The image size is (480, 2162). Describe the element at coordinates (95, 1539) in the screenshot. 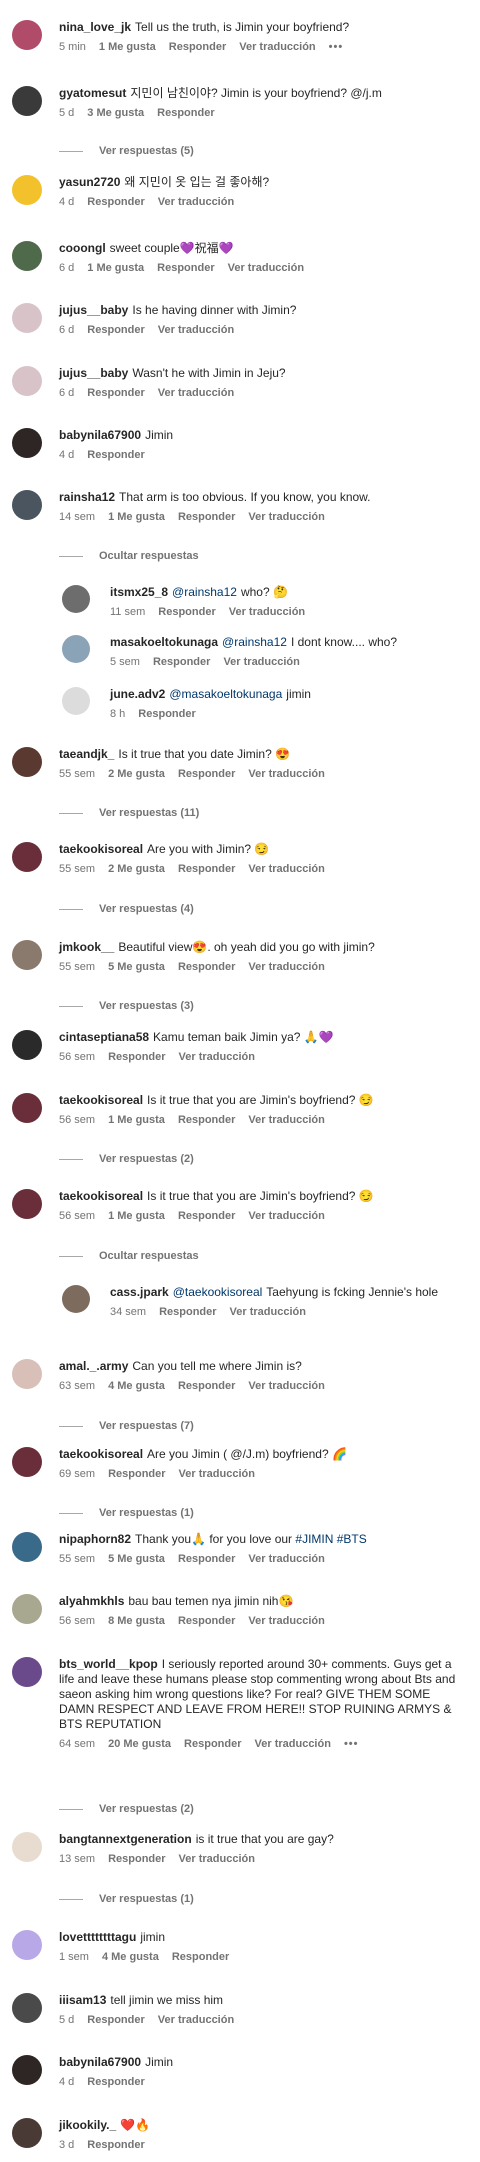

I see `comment-username: nipaphorn82` at that location.